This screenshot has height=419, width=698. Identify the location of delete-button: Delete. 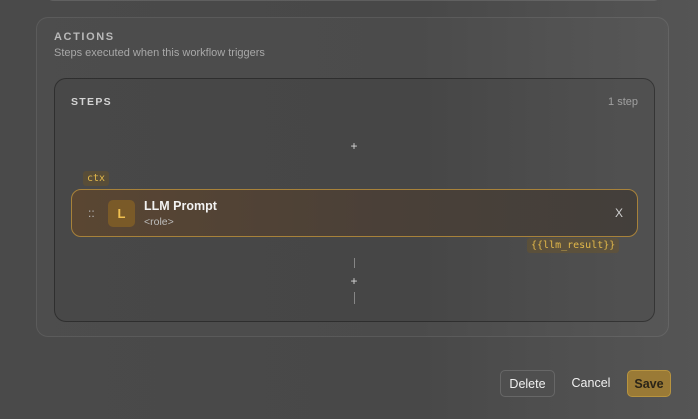
(527, 383).